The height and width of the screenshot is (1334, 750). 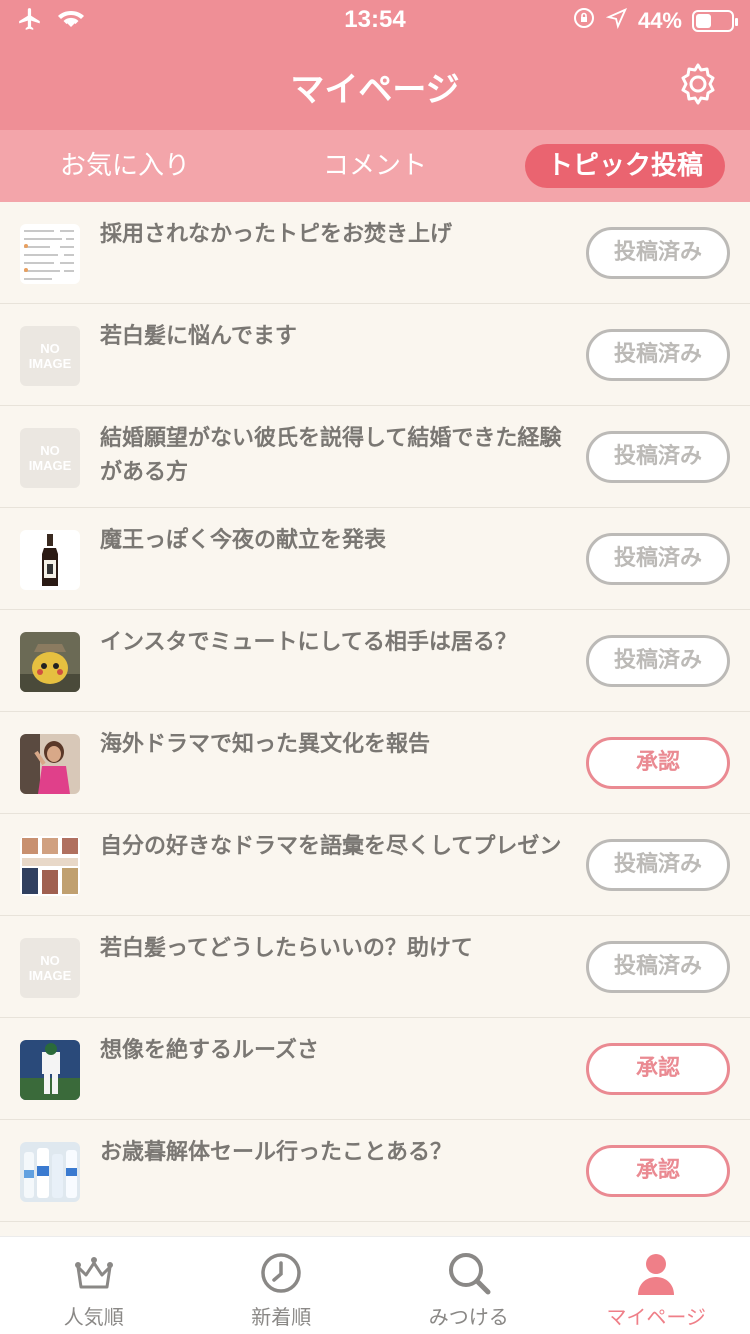 I want to click on topic-row: NO IMAGE 結婚願望がない彼氏を説得して結婚できた経験がある方 投稿済み, so click(x=375, y=457).